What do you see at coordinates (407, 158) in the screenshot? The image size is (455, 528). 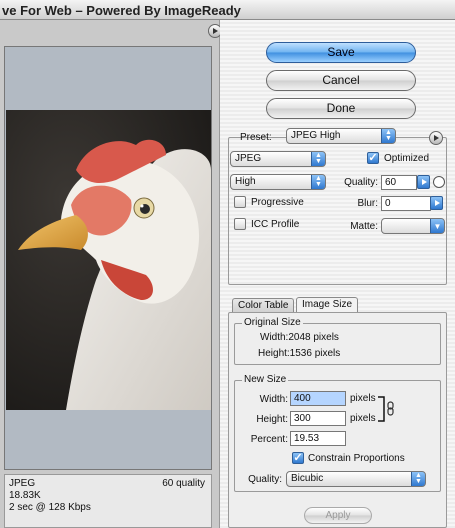 I see `optimized-label: Optimized` at bounding box center [407, 158].